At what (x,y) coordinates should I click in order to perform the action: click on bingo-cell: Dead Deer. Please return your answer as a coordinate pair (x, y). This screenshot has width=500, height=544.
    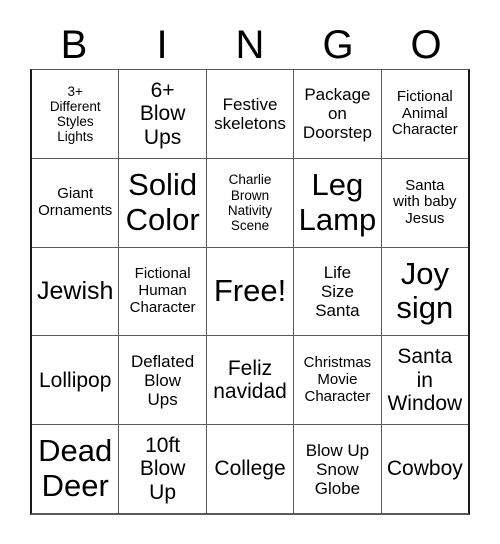
    Looking at the image, I should click on (75, 469).